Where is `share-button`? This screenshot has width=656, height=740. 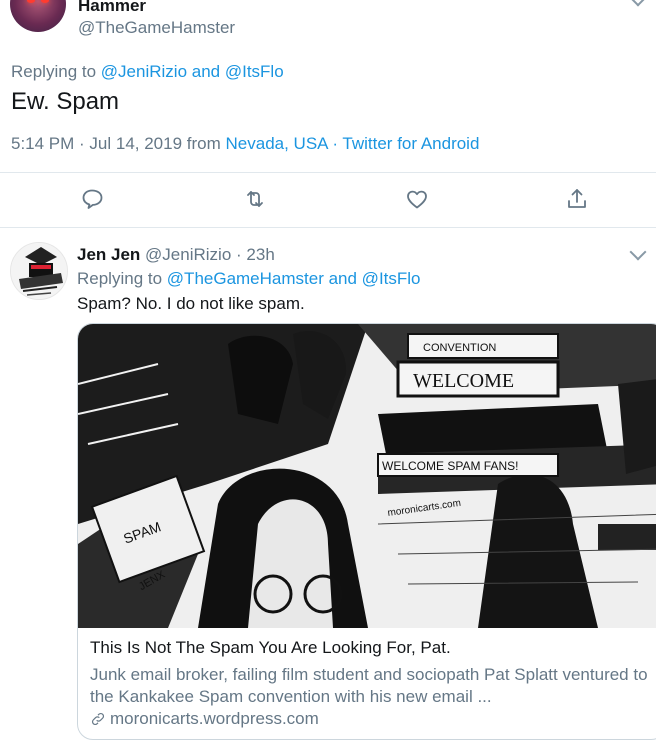
share-button is located at coordinates (577, 199).